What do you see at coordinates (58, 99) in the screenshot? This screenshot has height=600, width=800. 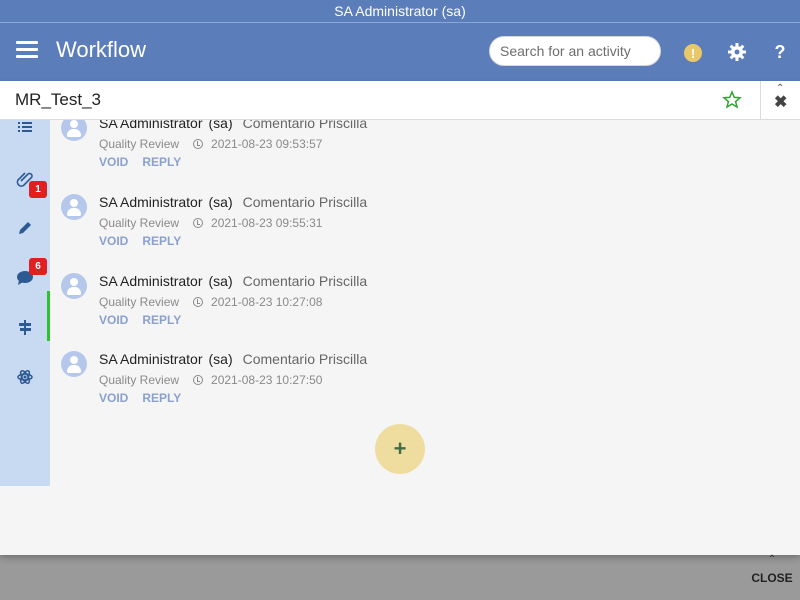 I see `record-title: MR_Test_3` at bounding box center [58, 99].